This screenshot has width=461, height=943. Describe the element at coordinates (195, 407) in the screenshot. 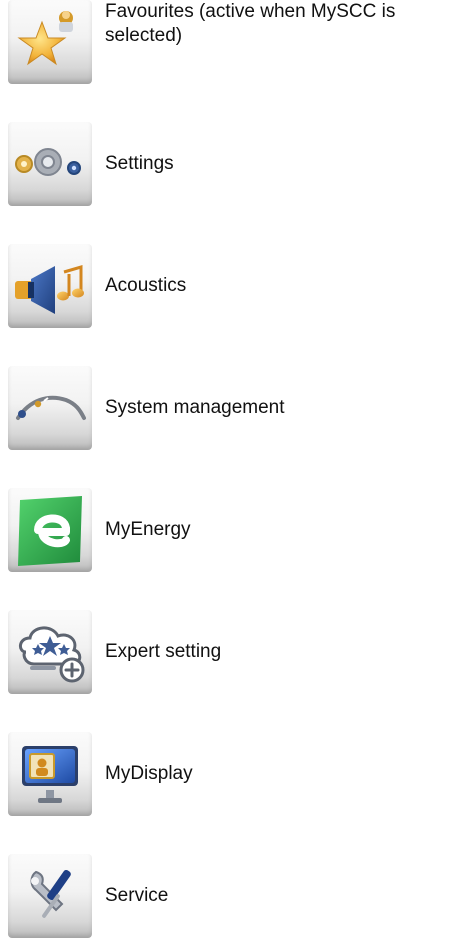

I see `system-management-label: System management` at that location.